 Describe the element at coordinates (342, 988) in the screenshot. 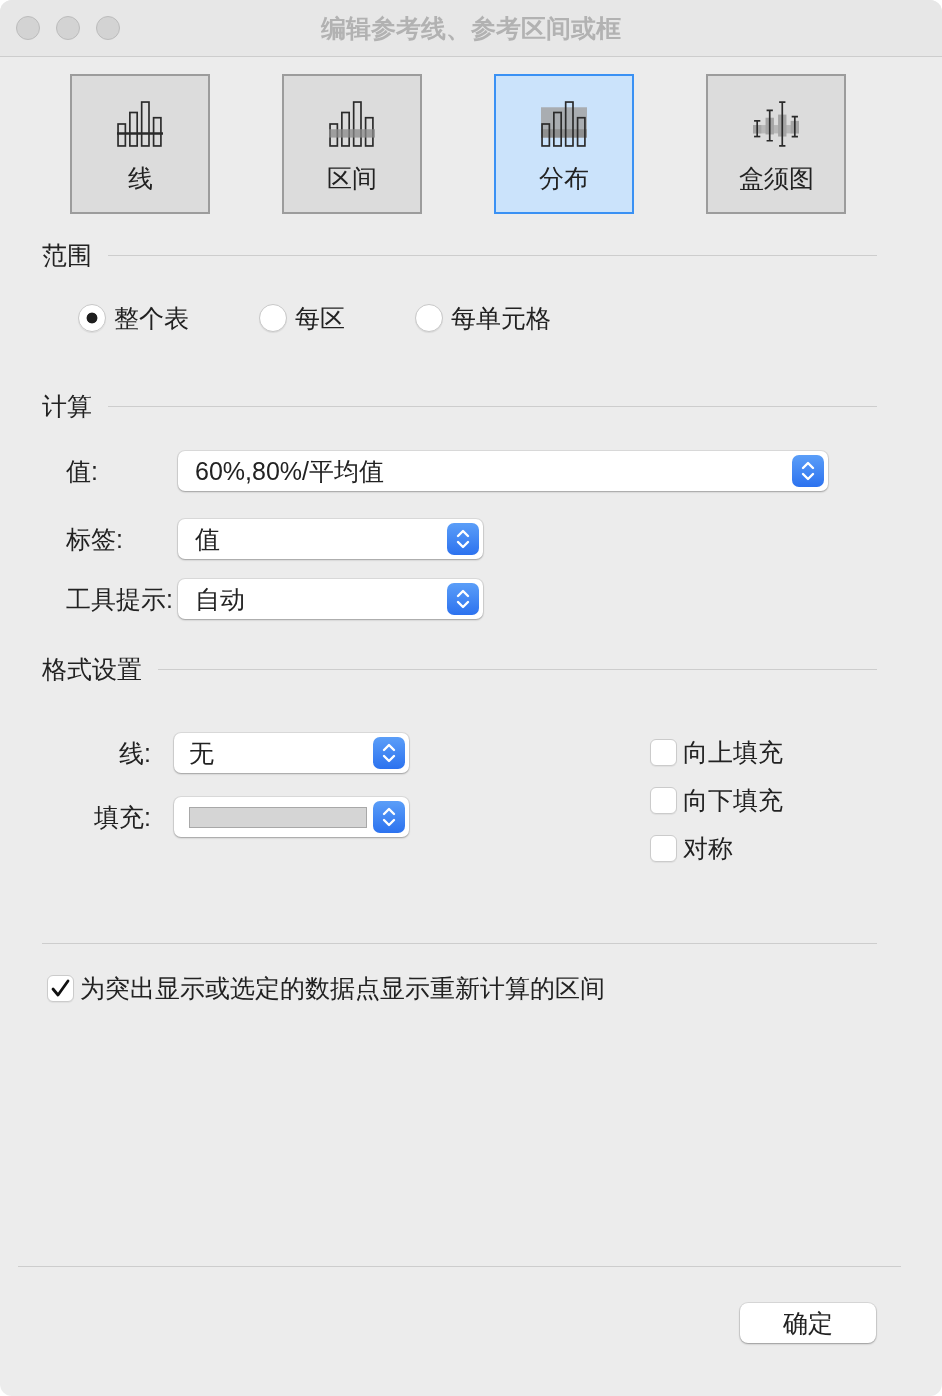

I see `checkbox-label: 为突出显示或选定的数据点显示重新计算的区间` at that location.